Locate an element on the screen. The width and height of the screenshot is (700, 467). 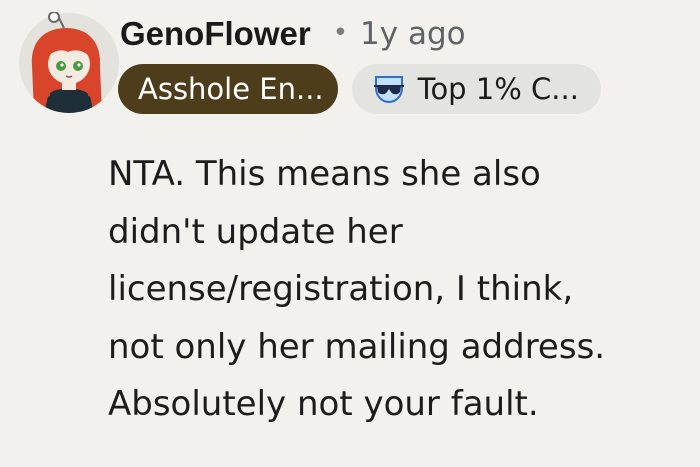
avatar is located at coordinates (69, 63).